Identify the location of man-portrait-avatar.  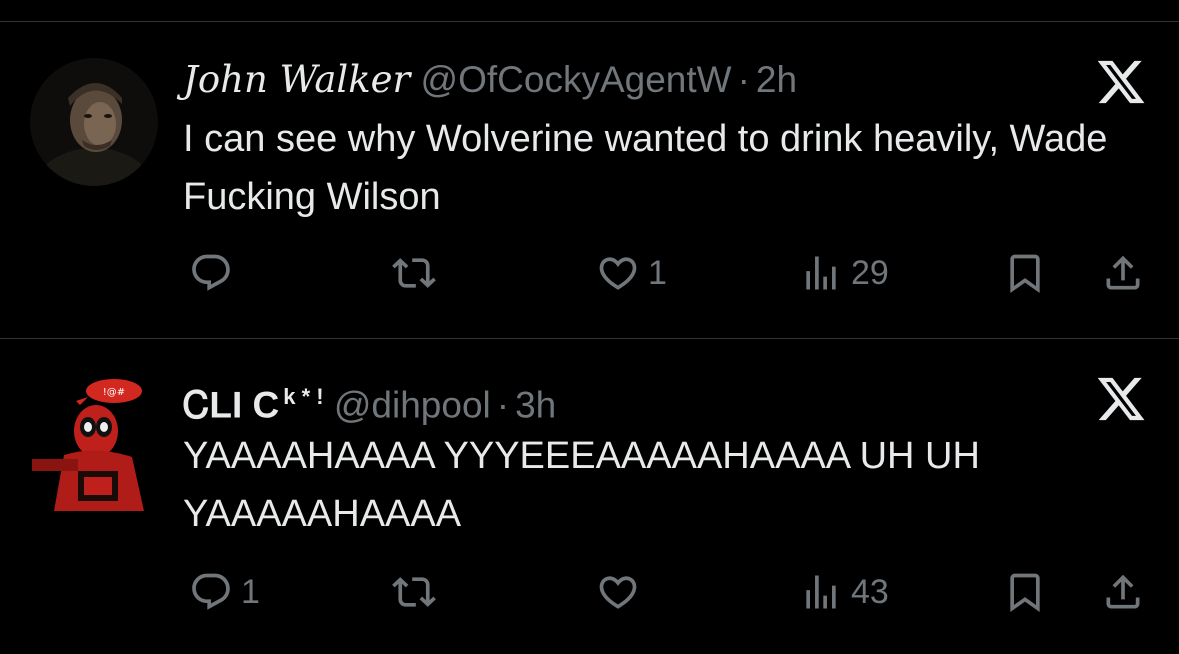
(94, 122).